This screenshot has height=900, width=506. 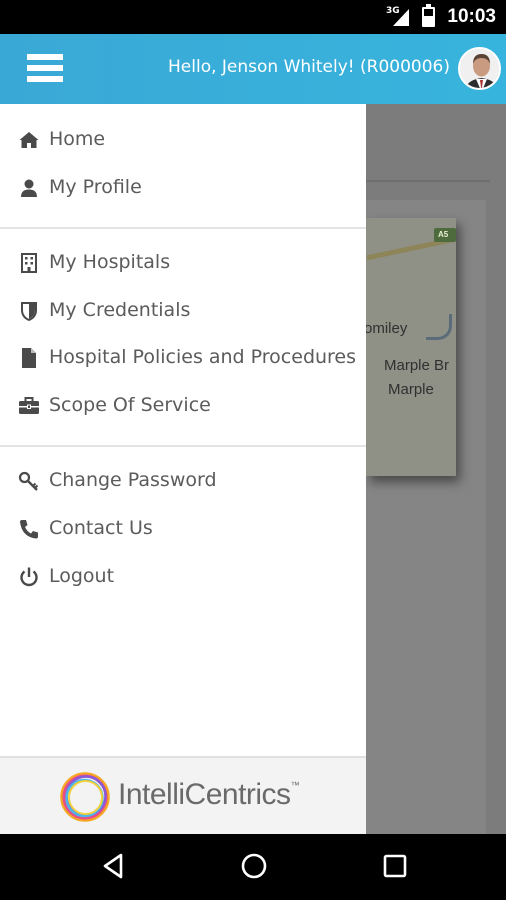 What do you see at coordinates (183, 529) in the screenshot?
I see `menu-item-contact-us: Contact Us` at bounding box center [183, 529].